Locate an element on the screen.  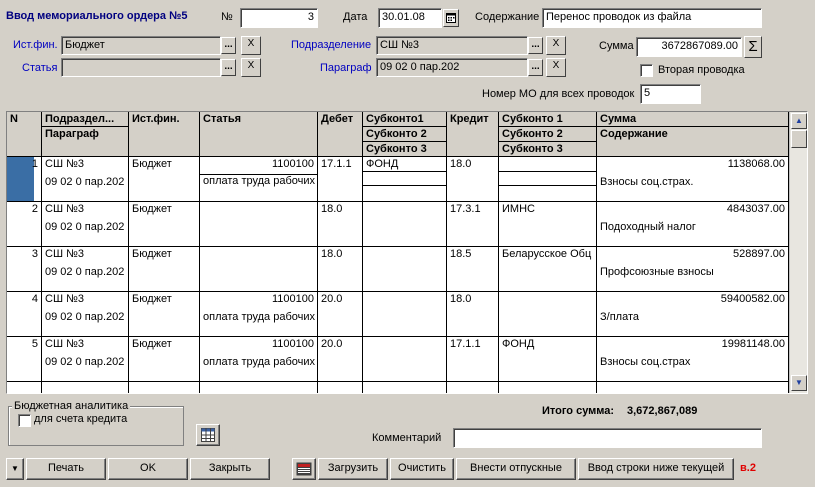
comment-field is located at coordinates (607, 438).